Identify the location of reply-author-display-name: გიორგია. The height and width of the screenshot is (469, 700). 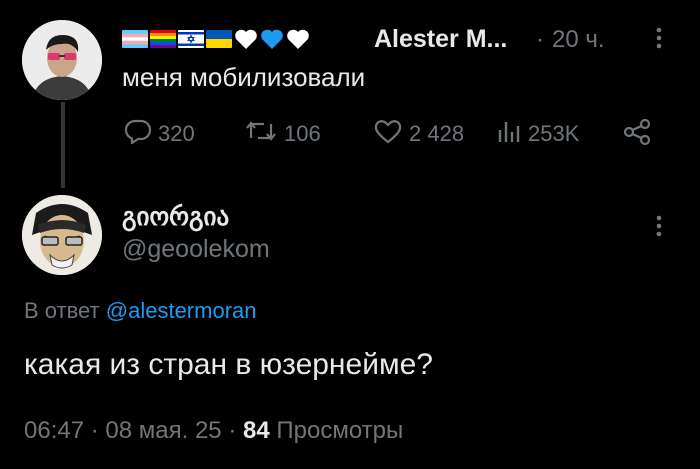
(175, 217).